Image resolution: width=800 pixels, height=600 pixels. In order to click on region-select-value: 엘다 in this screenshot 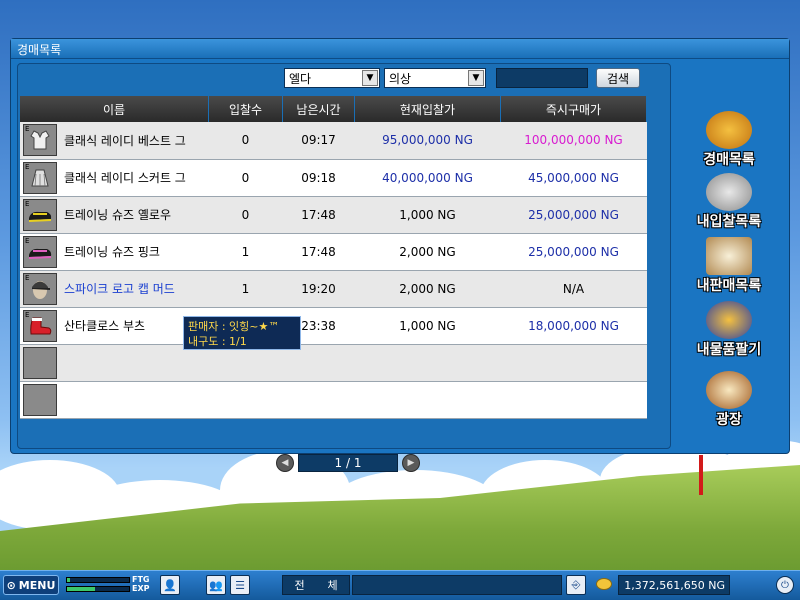, I will do `click(300, 78)`.